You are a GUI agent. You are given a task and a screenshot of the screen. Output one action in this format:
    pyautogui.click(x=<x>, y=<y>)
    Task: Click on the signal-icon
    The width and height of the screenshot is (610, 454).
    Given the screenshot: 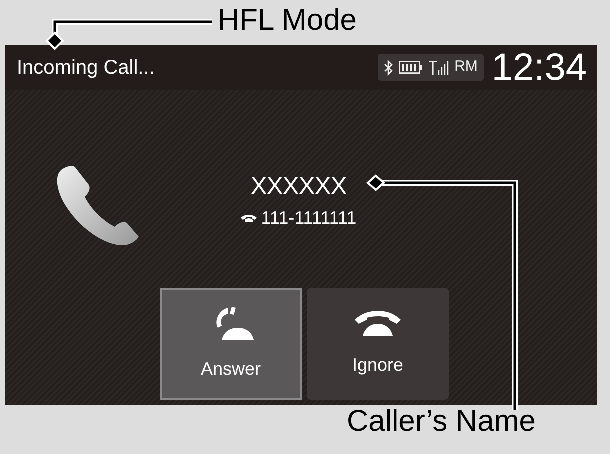 What is the action you would take?
    pyautogui.click(x=438, y=67)
    